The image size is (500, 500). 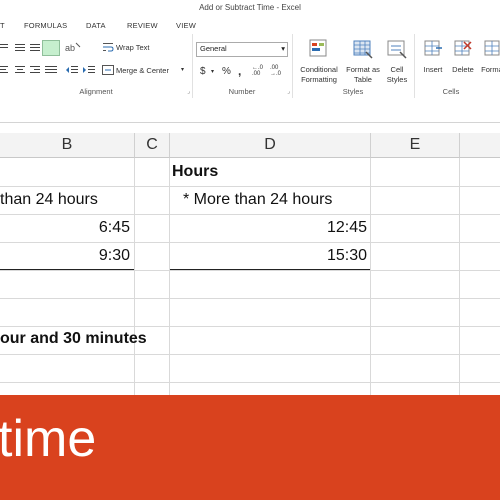 I want to click on cells-group: Insert Delete Format Cells, so click(x=457, y=66).